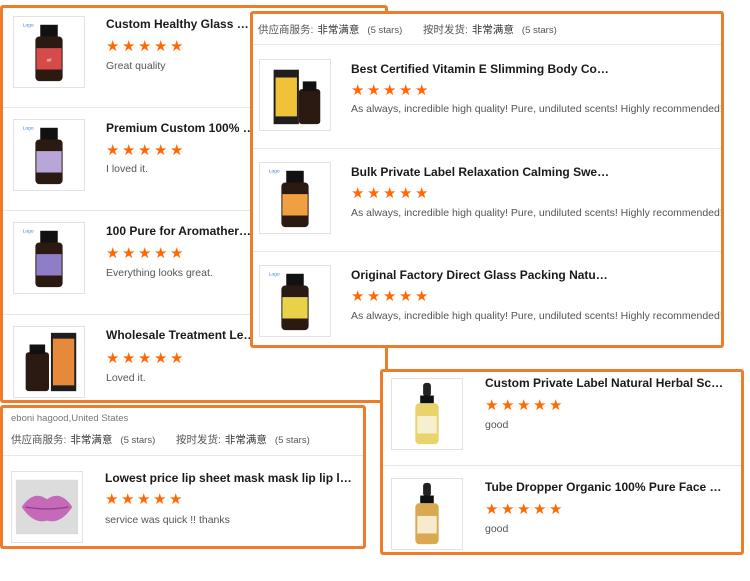 The height and width of the screenshot is (581, 750). I want to click on product-title: Custom Healthy Glass Natur, so click(181, 24).